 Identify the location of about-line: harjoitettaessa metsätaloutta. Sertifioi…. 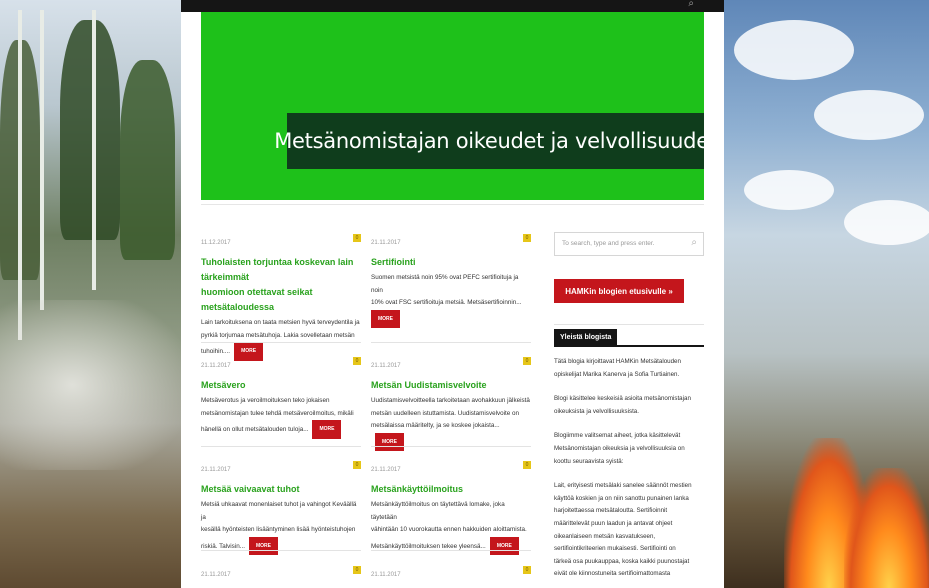
(611, 511).